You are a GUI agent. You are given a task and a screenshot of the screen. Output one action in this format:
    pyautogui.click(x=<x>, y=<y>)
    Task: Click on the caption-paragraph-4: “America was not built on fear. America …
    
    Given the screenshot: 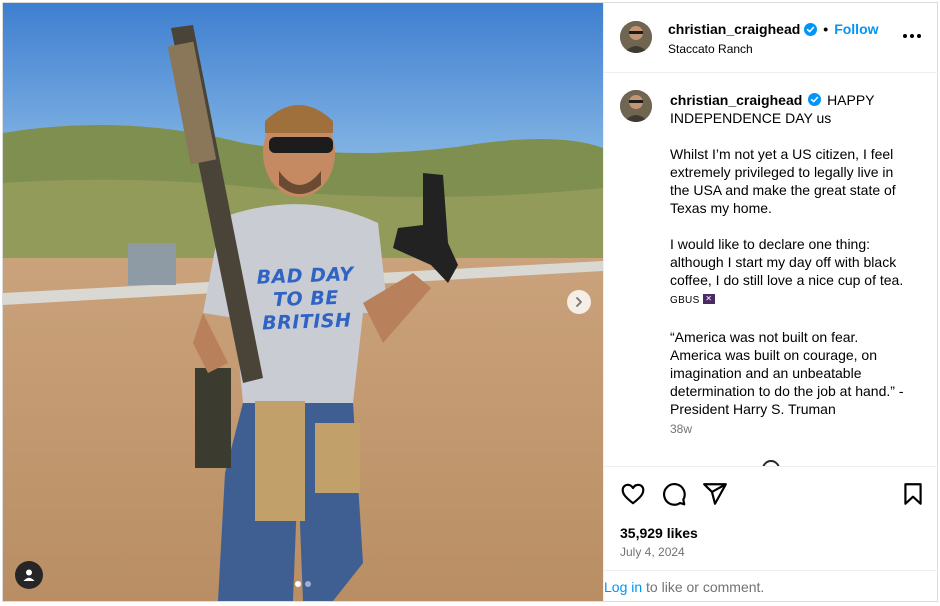 What is the action you would take?
    pyautogui.click(x=787, y=373)
    